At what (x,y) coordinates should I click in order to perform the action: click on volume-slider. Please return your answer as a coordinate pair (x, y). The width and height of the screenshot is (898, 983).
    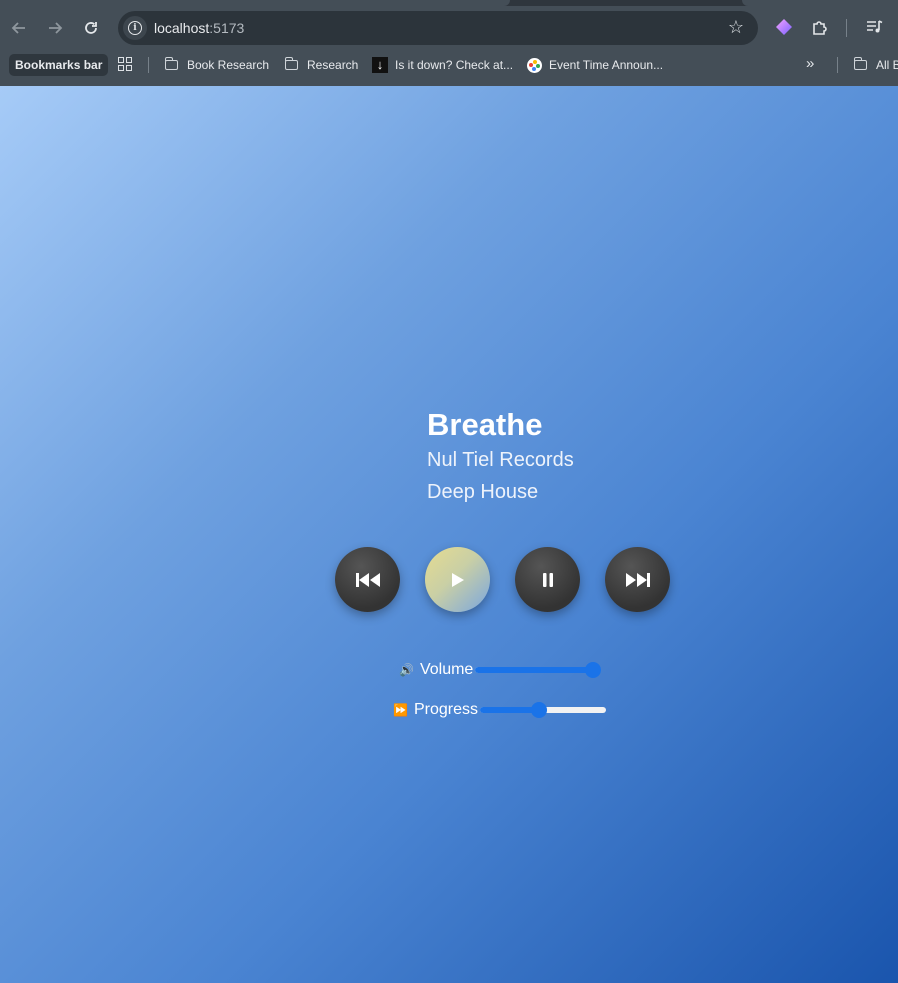
    Looking at the image, I should click on (538, 670).